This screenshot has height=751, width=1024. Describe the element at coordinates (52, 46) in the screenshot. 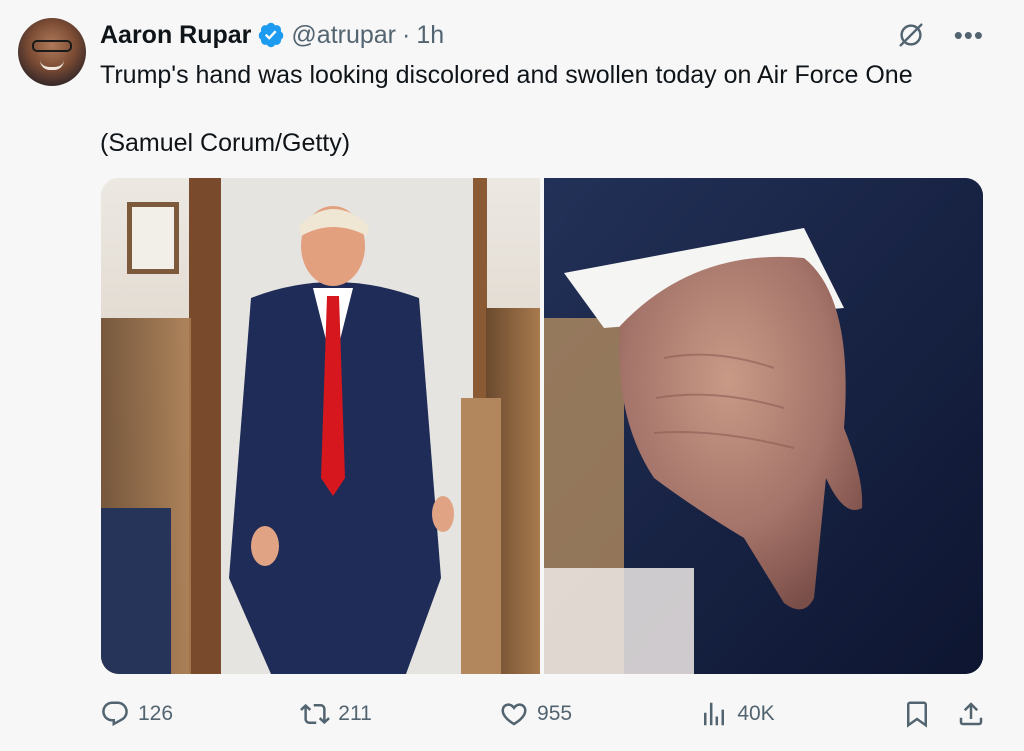

I see `avatar-glasses` at that location.